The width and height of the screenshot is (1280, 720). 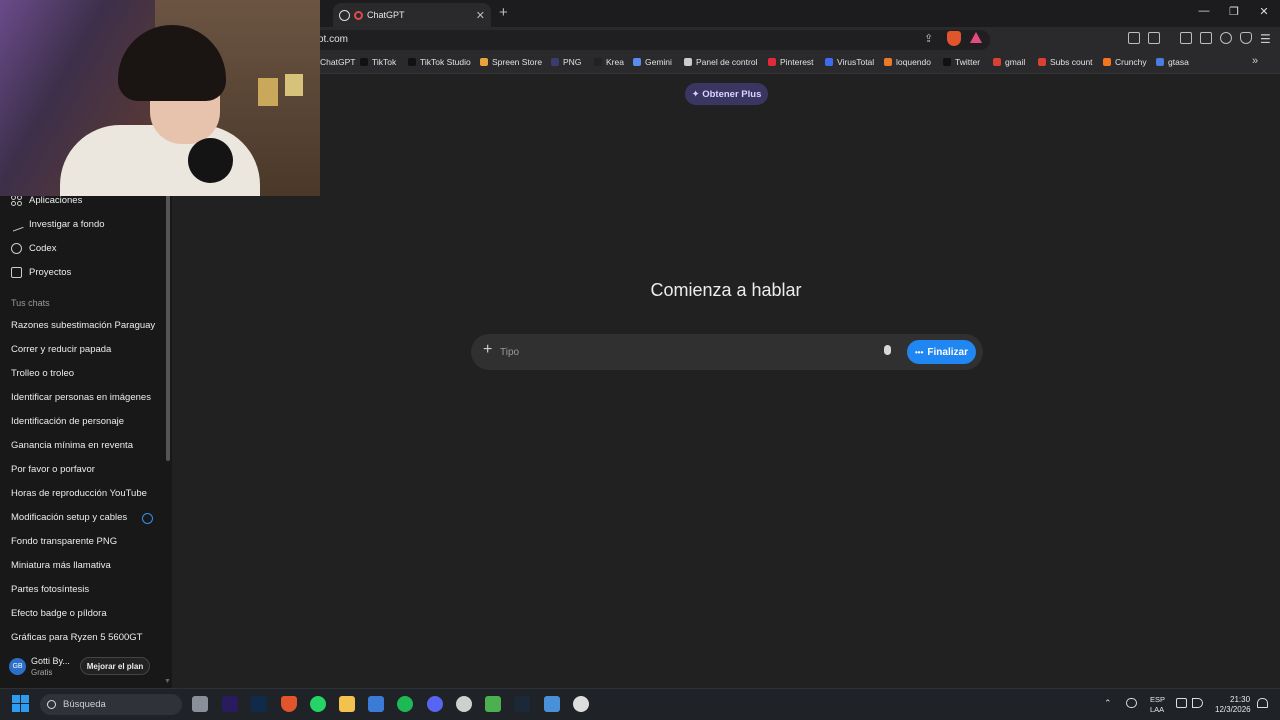 I want to click on chat-list-item: Correr y reducir papada, so click(x=61, y=349).